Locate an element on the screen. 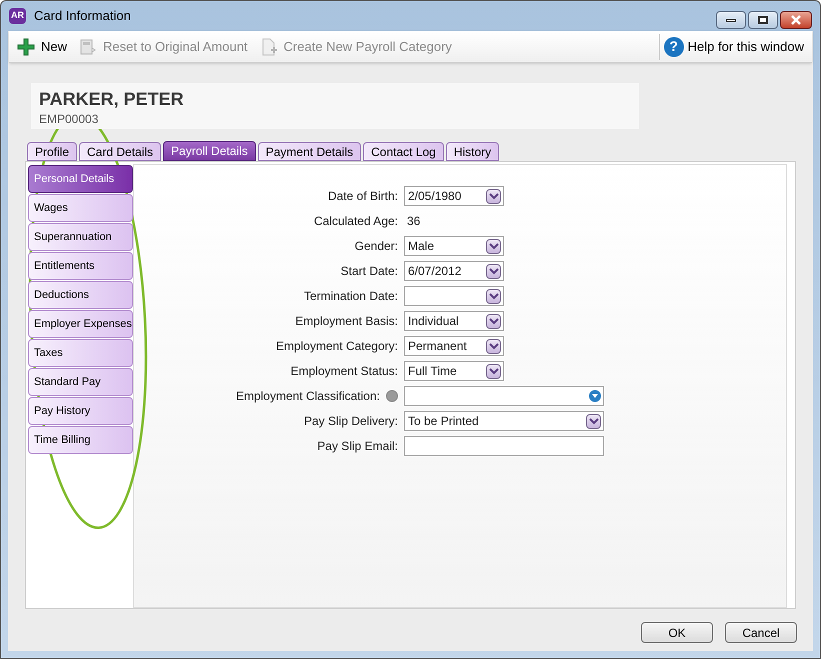 The height and width of the screenshot is (659, 821). toolbar-button: New is located at coordinates (42, 46).